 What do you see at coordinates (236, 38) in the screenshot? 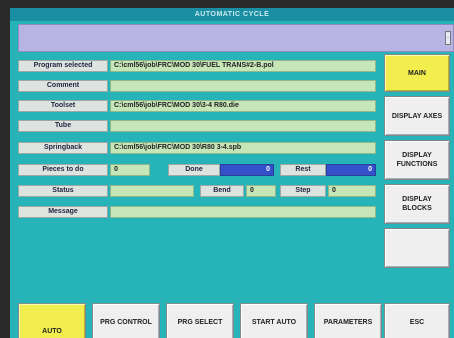
I see `message-bar: ·` at bounding box center [236, 38].